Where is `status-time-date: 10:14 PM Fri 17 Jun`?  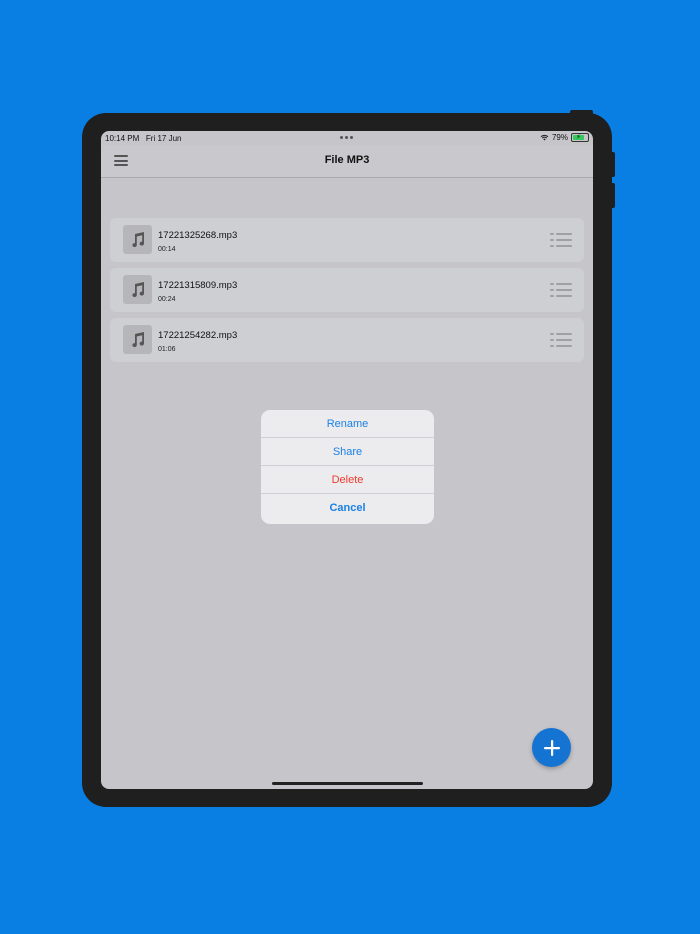
status-time-date: 10:14 PM Fri 17 Jun is located at coordinates (143, 138).